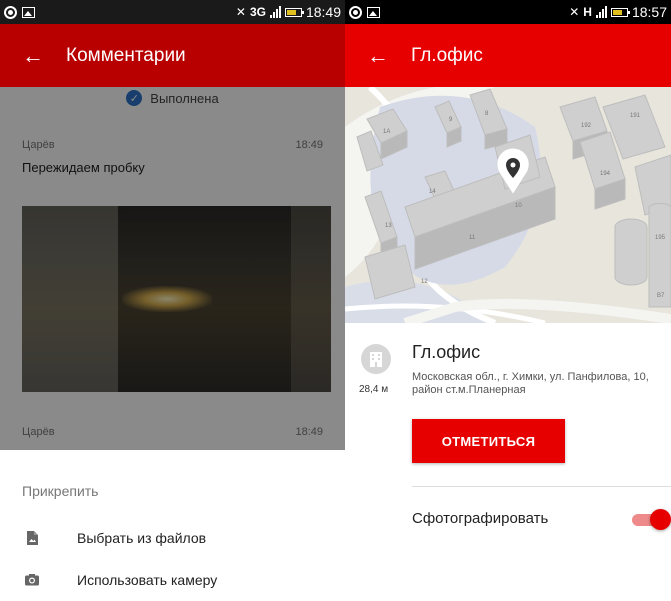  What do you see at coordinates (651, 519) in the screenshot?
I see `take-photo-switch` at bounding box center [651, 519].